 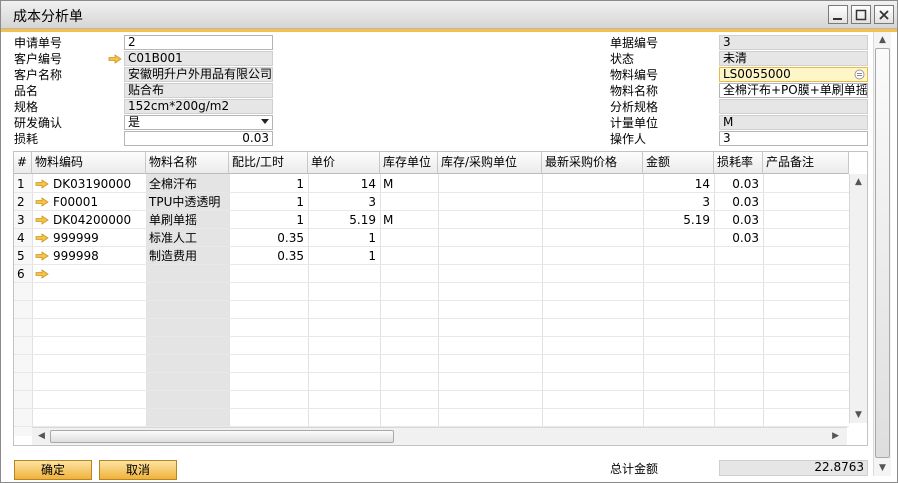 I want to click on total-amount-field: 22.8763, so click(x=793, y=468).